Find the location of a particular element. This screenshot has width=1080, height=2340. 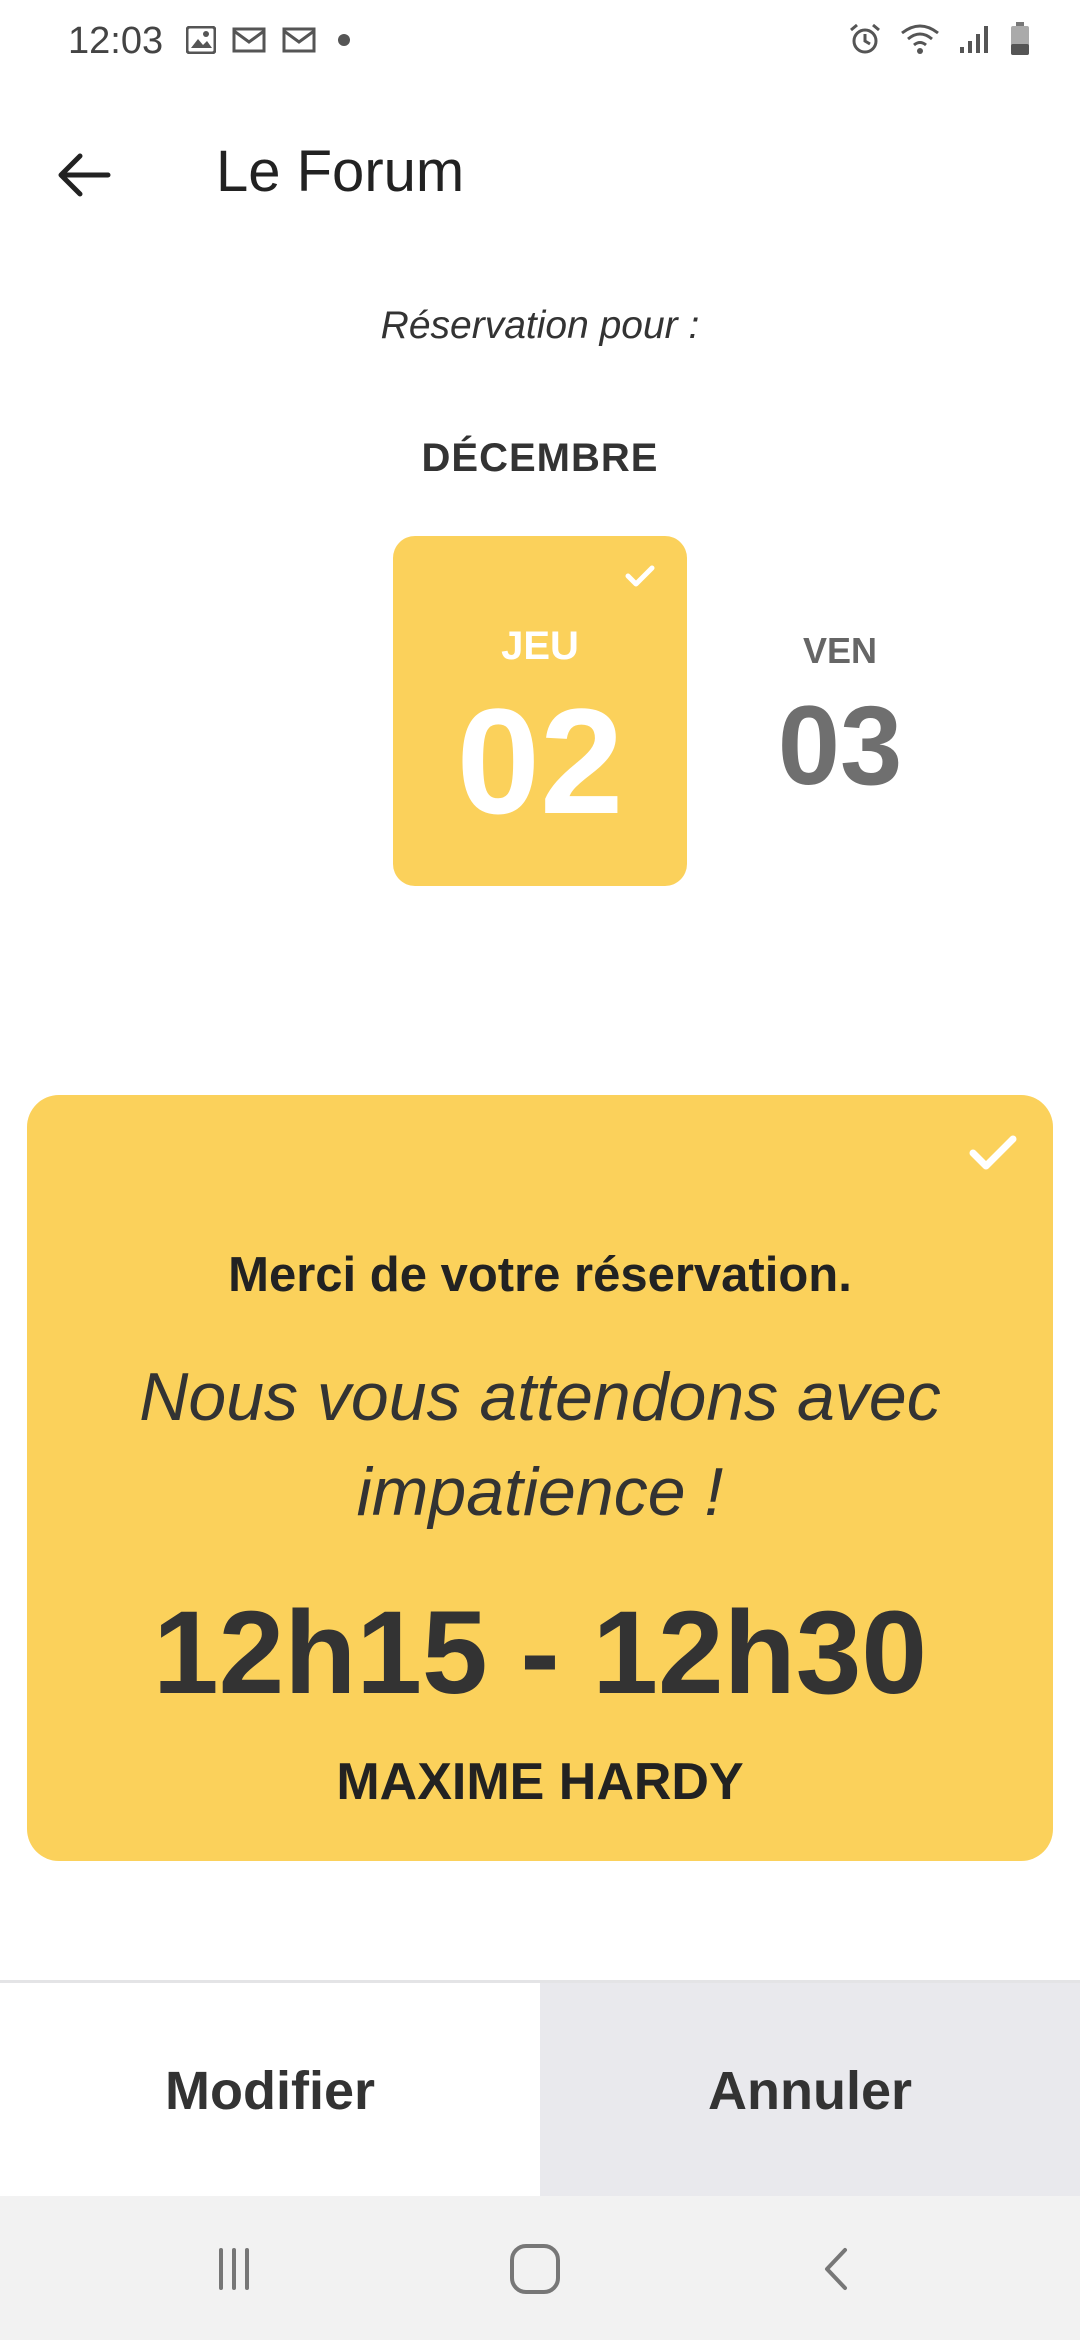

thanks-message: Merci de votre réservation. is located at coordinates (540, 1275).